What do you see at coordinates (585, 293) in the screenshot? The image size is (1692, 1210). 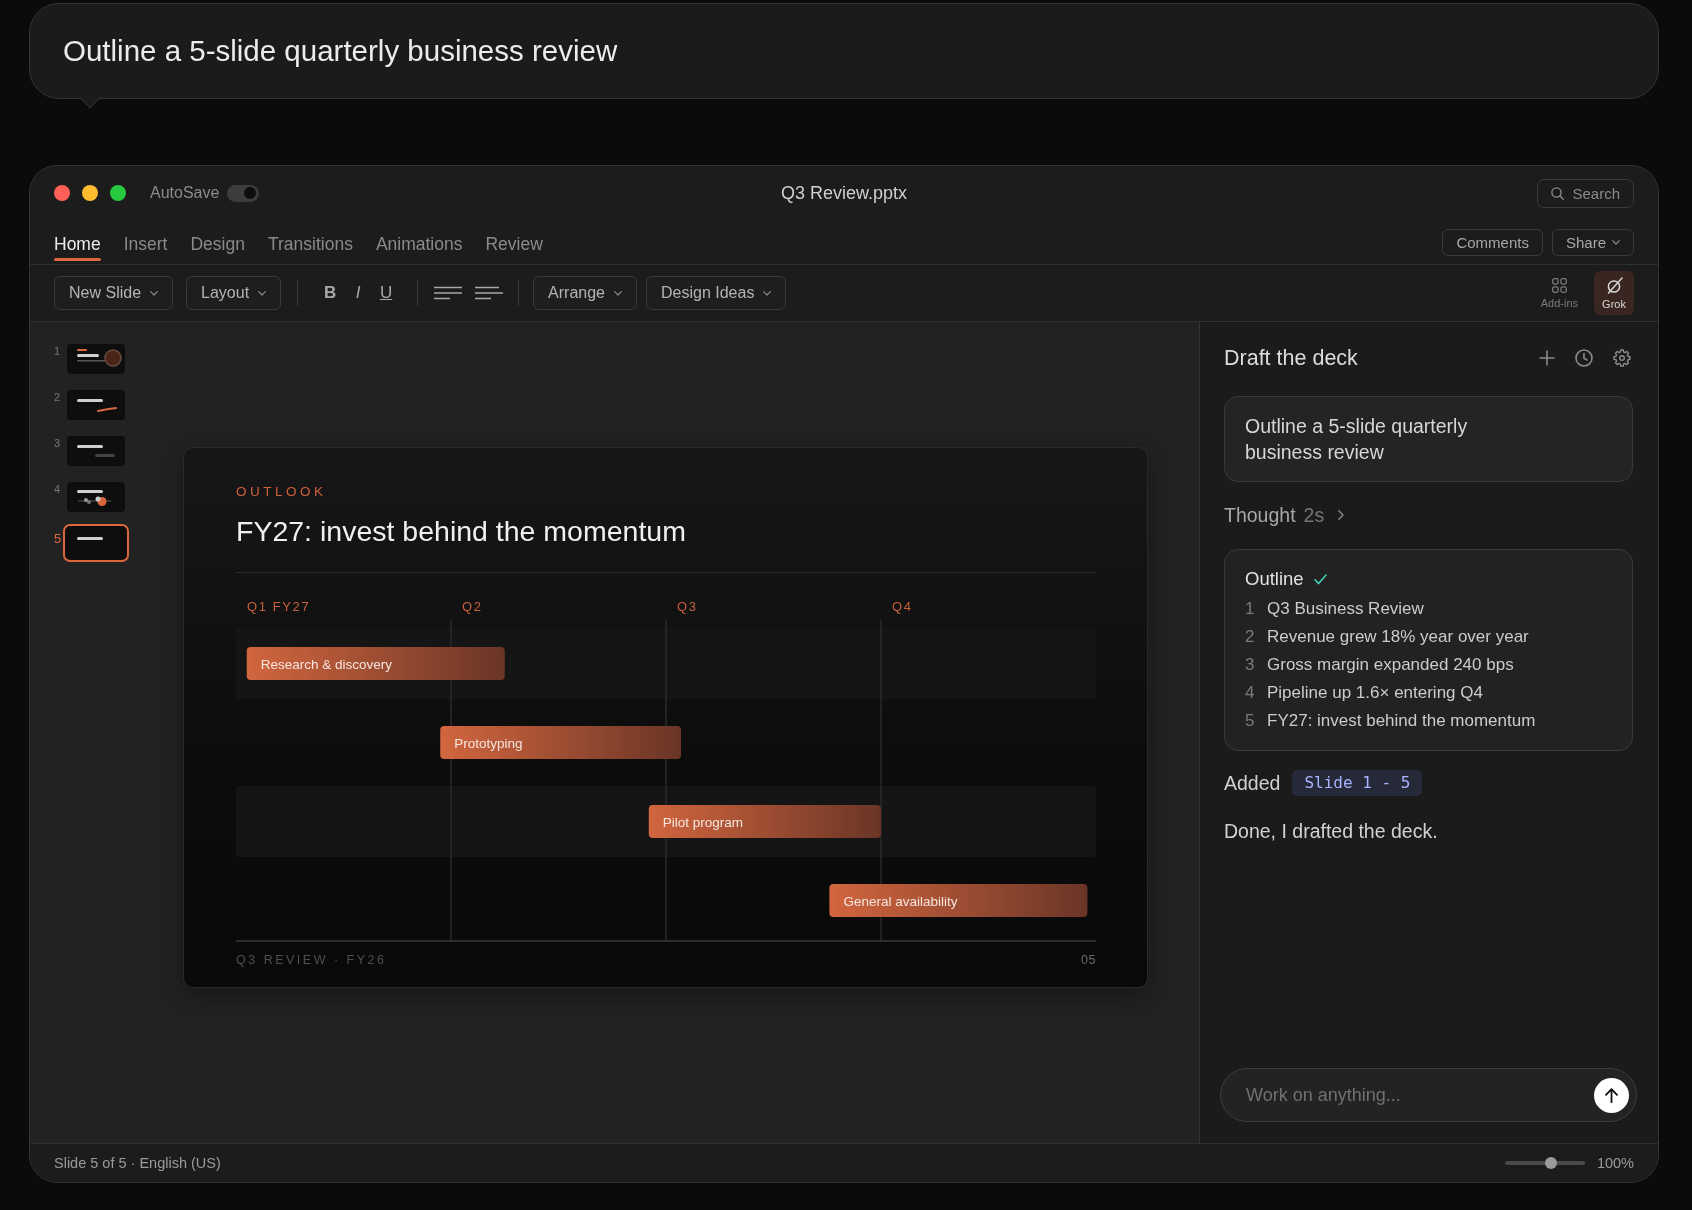 I see `dropdown-button: Arrange` at bounding box center [585, 293].